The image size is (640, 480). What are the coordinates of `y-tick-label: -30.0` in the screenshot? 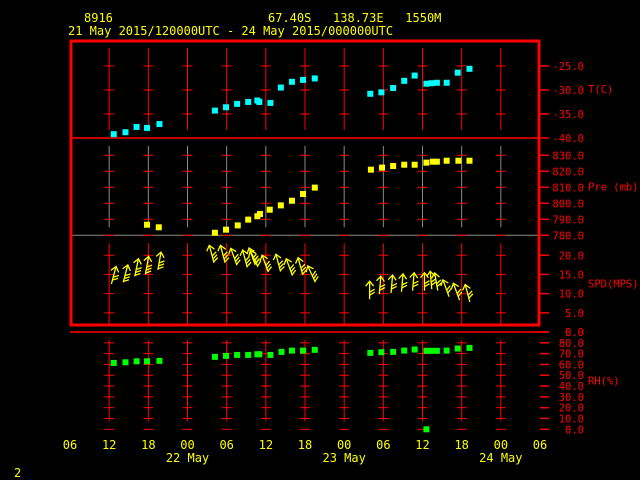 It's located at (568, 91).